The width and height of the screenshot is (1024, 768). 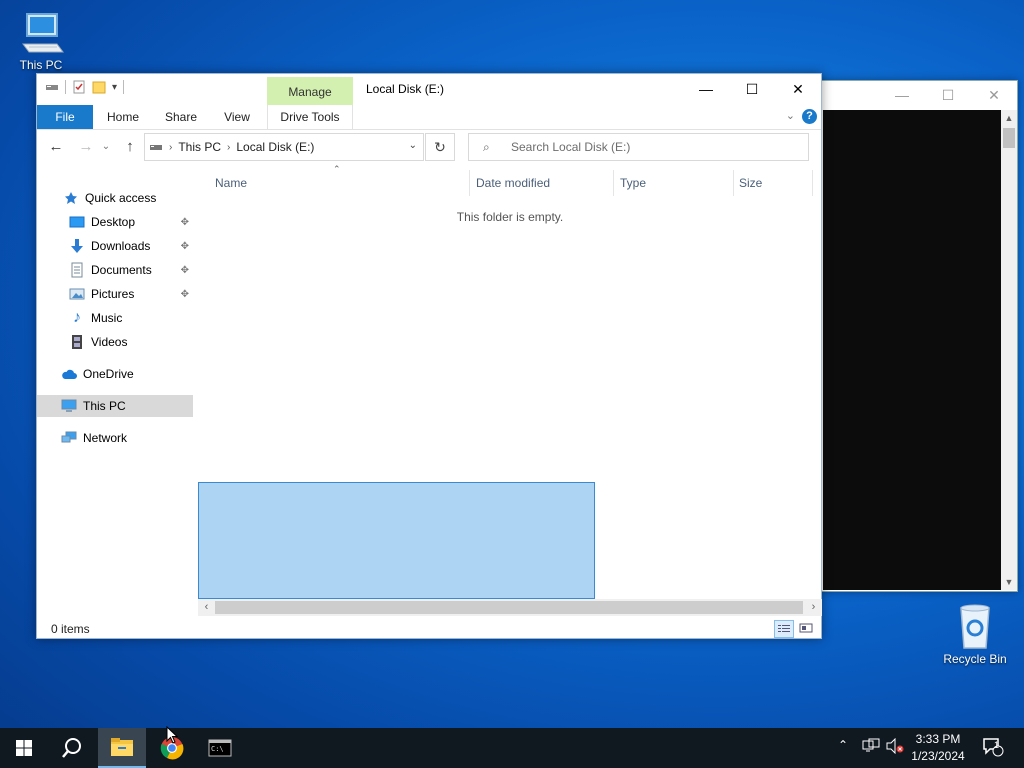 What do you see at coordinates (1009, 118) in the screenshot?
I see `scroll-up-icon: ▲` at bounding box center [1009, 118].